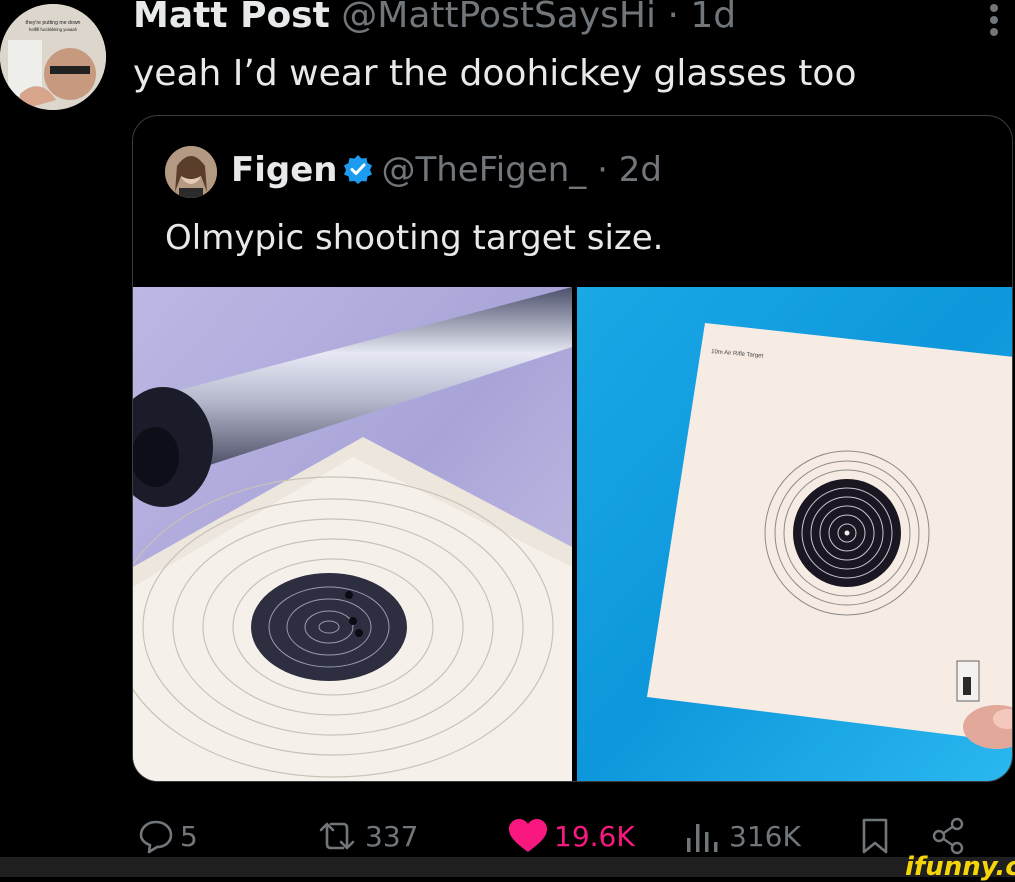 This screenshot has height=882, width=1015. I want to click on avatar-caption-line1: they're putting me down, so click(53, 23).